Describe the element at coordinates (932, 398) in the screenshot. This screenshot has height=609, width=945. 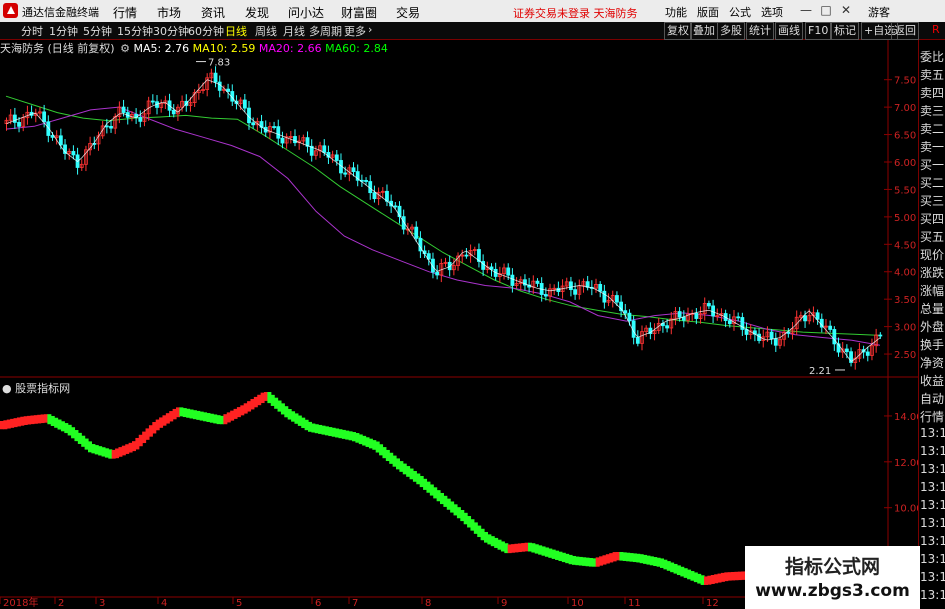
I see `sidebar-item: 自动` at that location.